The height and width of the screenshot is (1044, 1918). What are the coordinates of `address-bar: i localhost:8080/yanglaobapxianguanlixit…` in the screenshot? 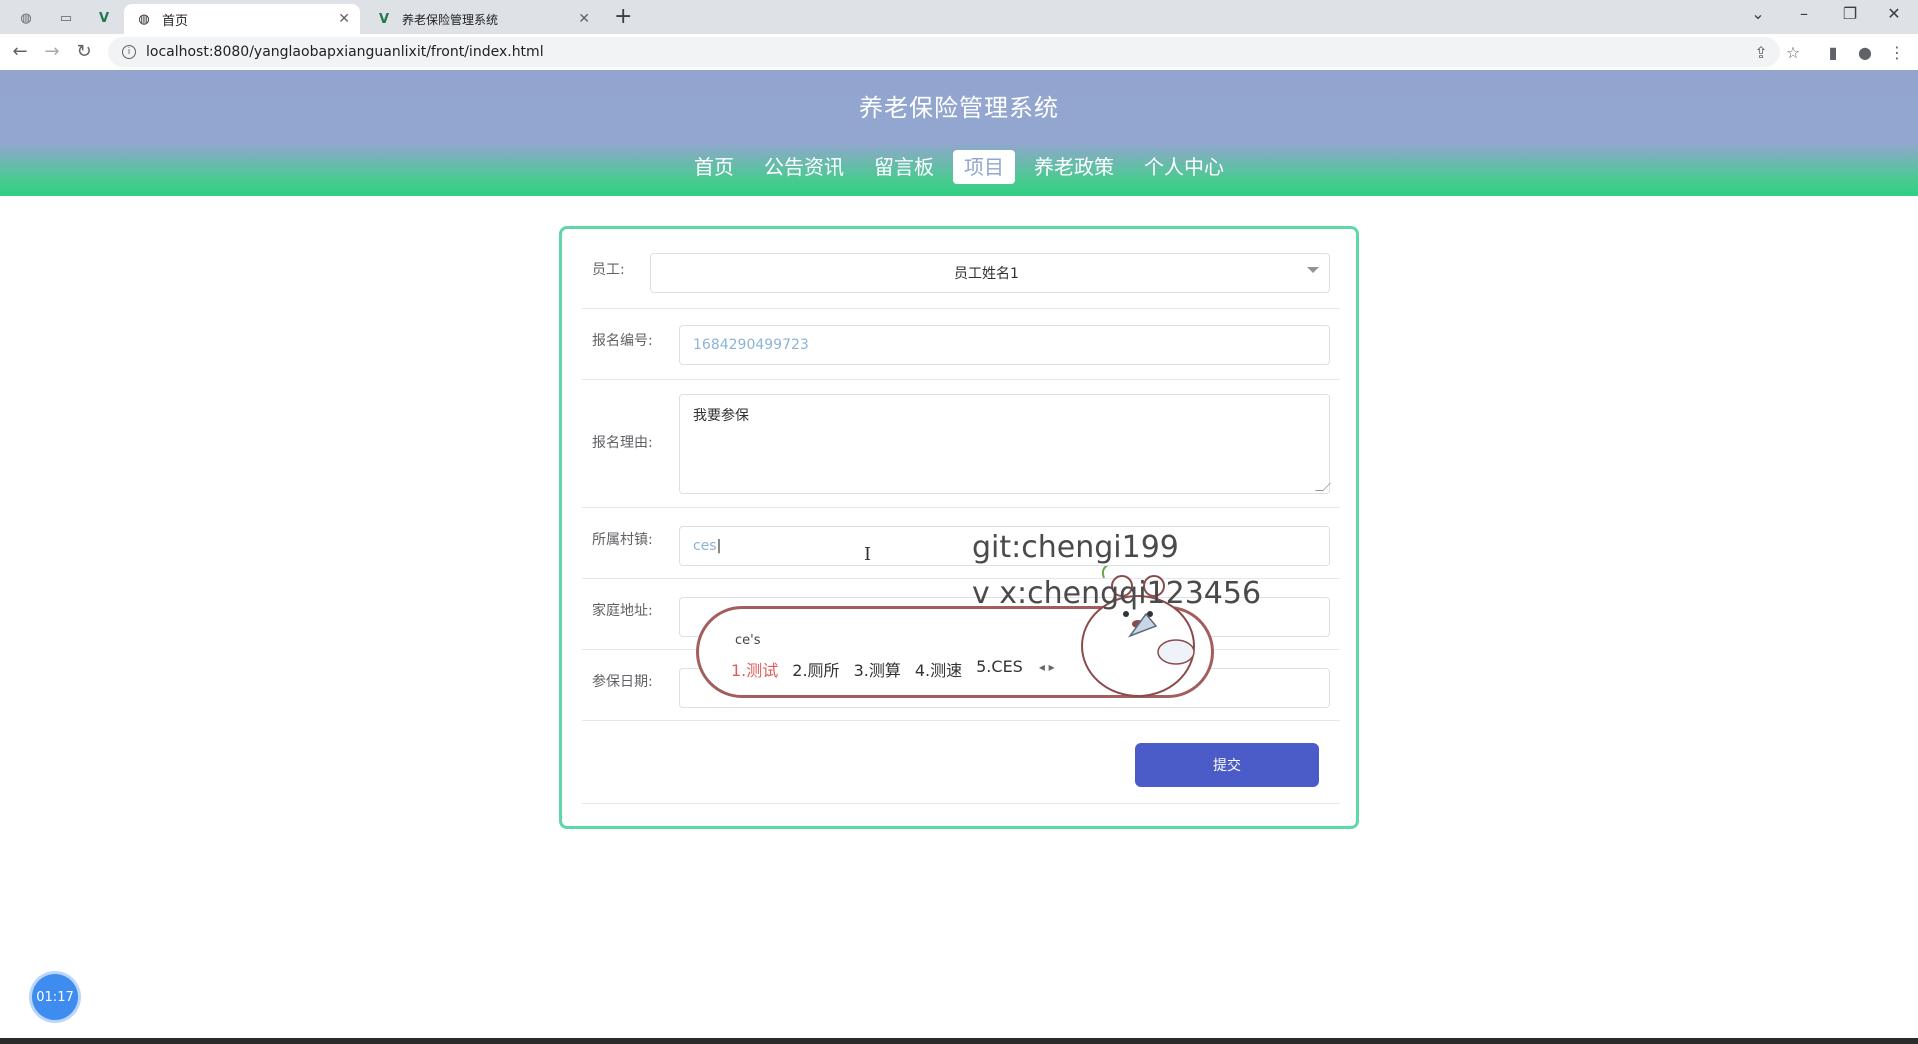 It's located at (944, 52).